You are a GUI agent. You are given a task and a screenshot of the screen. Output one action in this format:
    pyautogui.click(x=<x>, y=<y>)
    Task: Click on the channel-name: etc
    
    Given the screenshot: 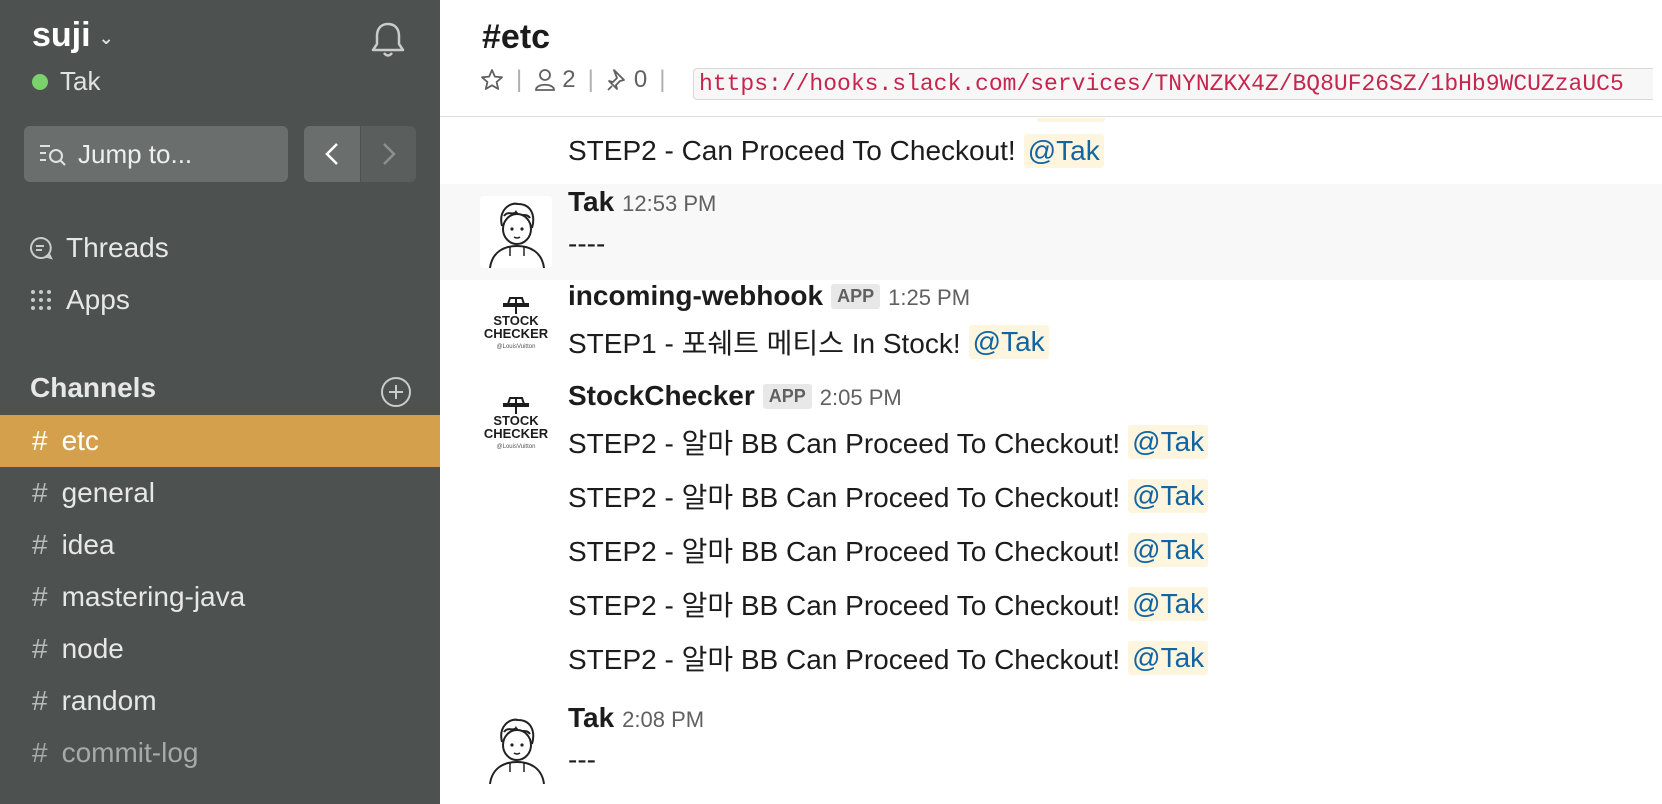 What is the action you would take?
    pyautogui.click(x=80, y=440)
    